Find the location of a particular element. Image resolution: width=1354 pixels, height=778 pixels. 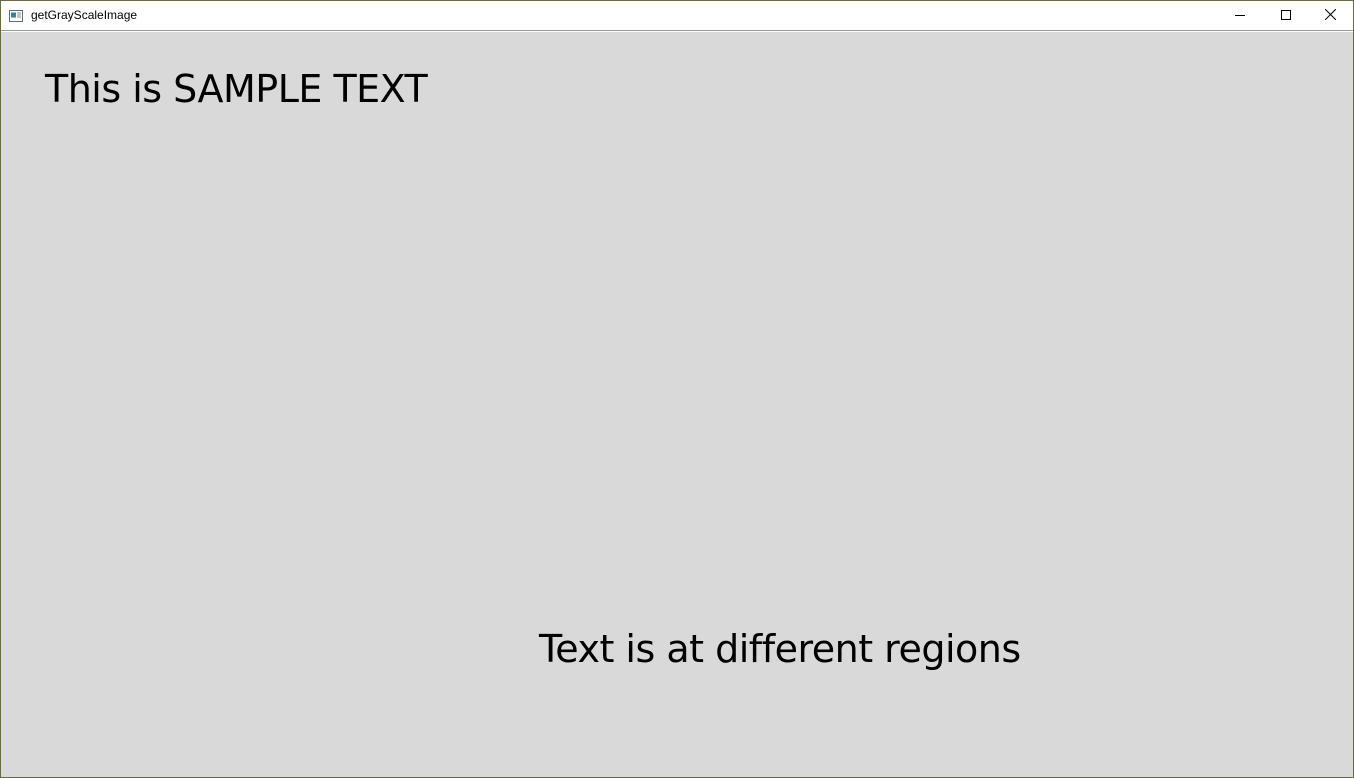

maximize-icon is located at coordinates (1285, 16).